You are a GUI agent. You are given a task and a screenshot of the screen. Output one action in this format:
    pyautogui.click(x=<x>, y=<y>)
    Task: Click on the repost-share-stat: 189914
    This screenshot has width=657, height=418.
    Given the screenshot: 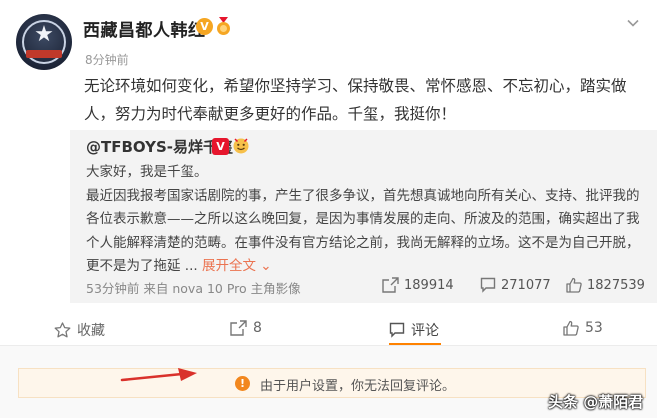 What is the action you would take?
    pyautogui.click(x=418, y=285)
    